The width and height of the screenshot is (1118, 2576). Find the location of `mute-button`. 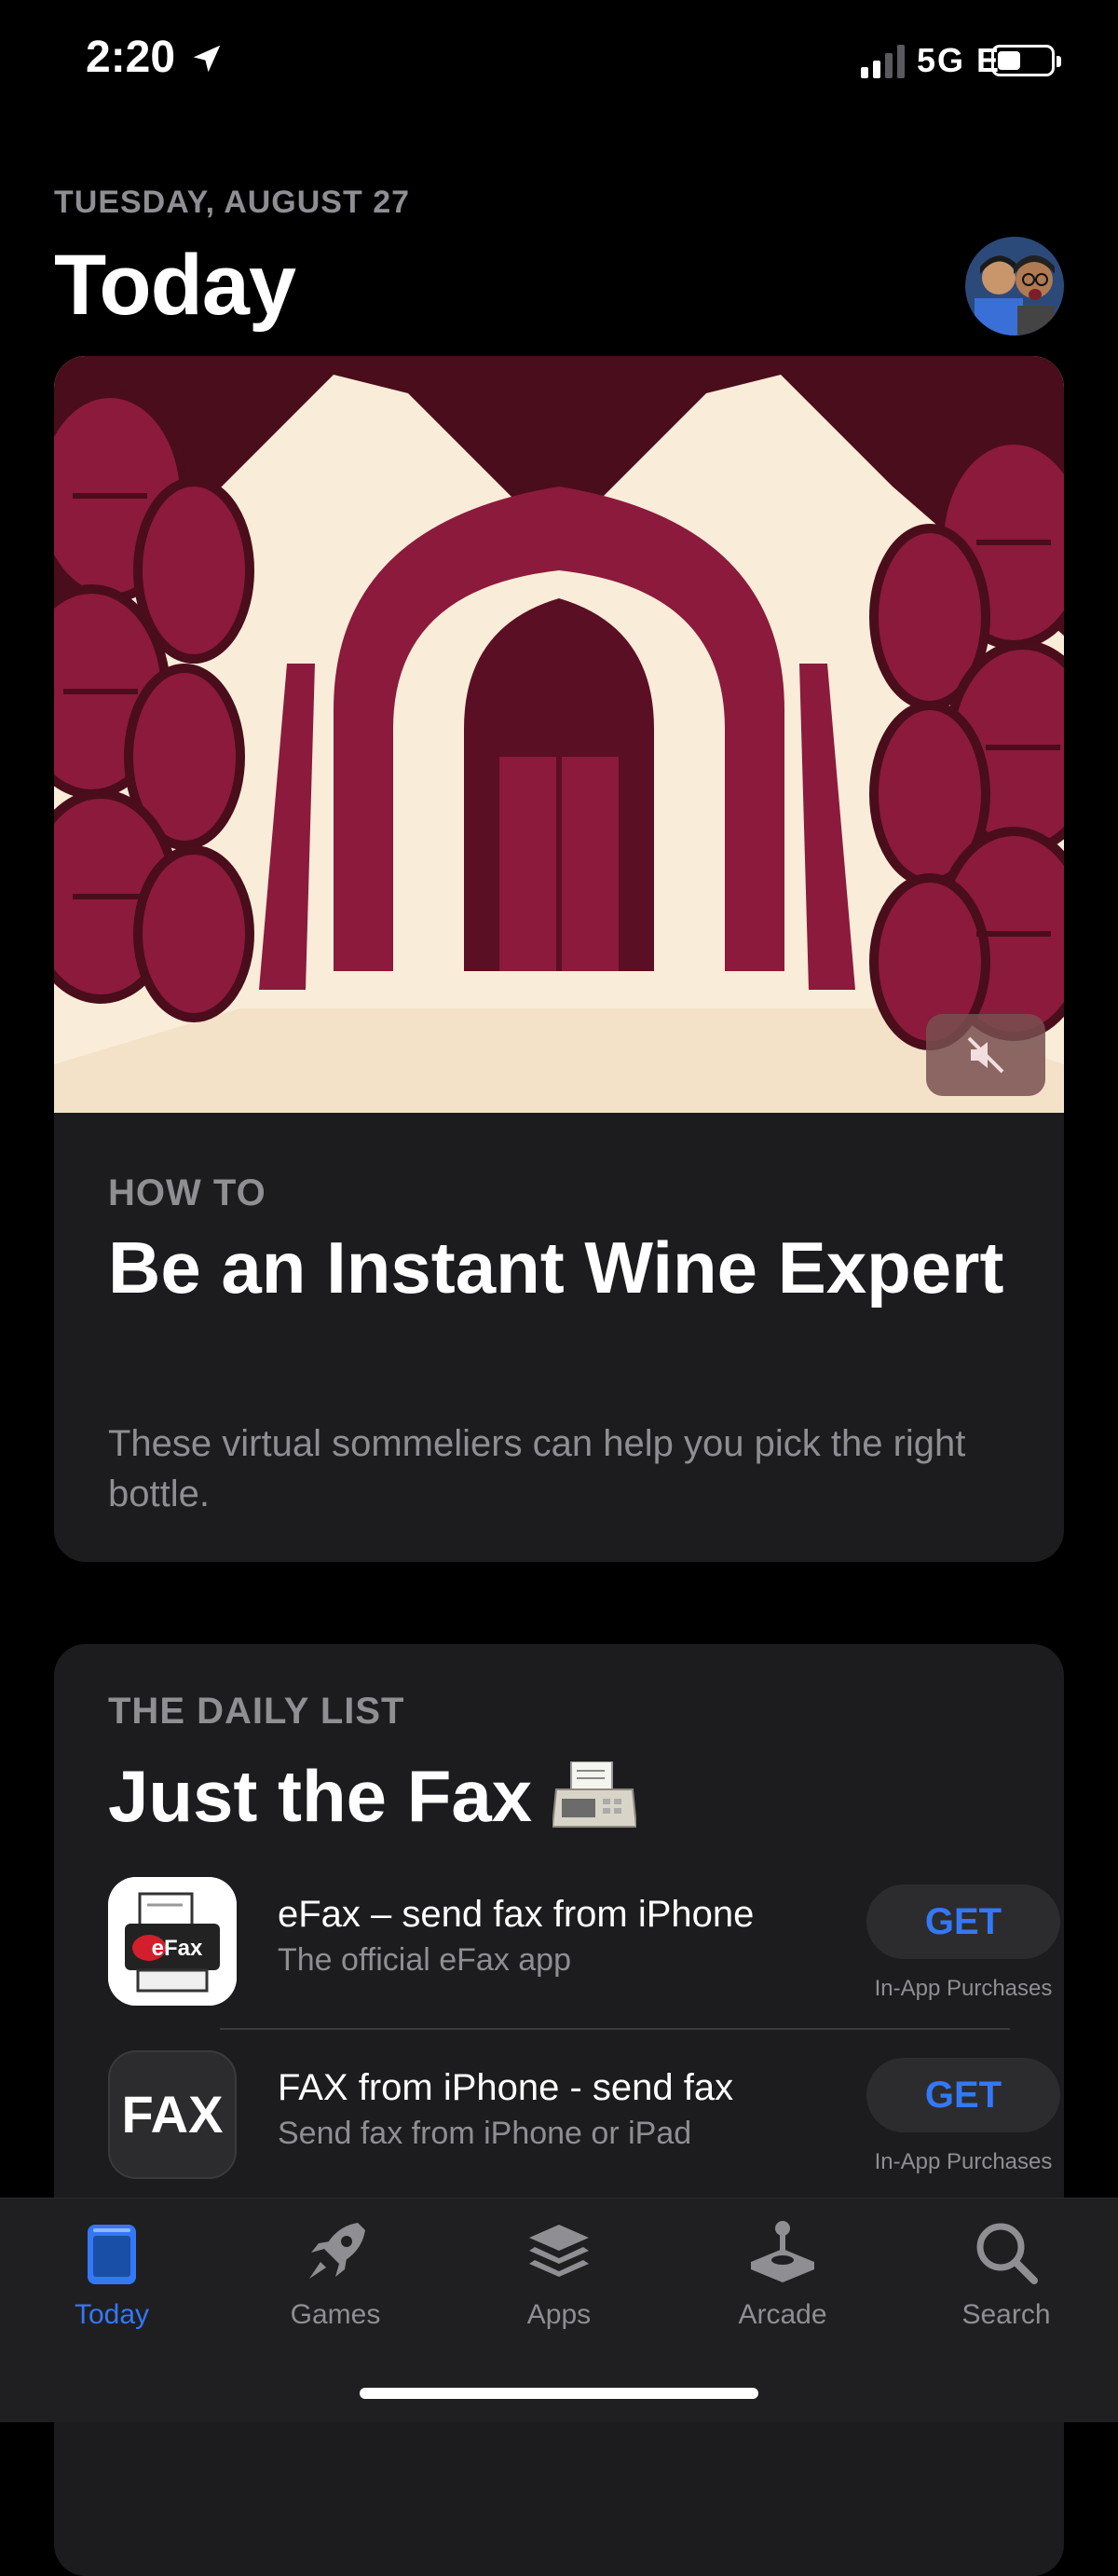

mute-button is located at coordinates (985, 1055).